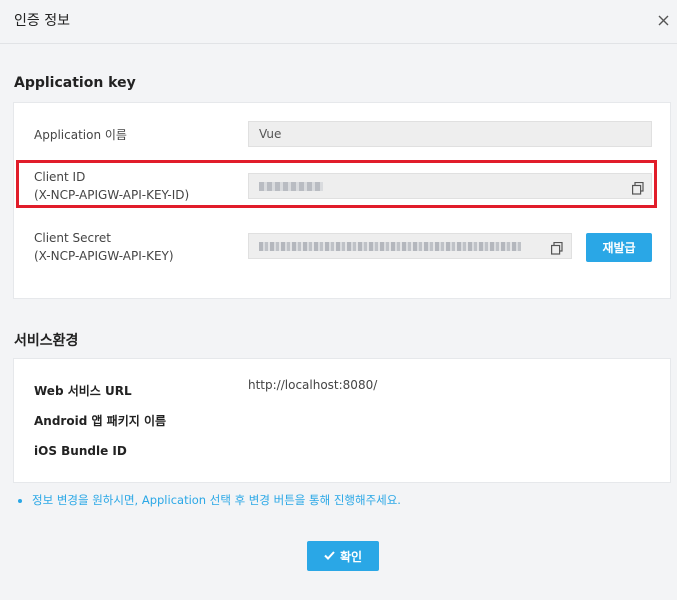 The width and height of the screenshot is (677, 600). Describe the element at coordinates (663, 20) in the screenshot. I see `close-icon` at that location.